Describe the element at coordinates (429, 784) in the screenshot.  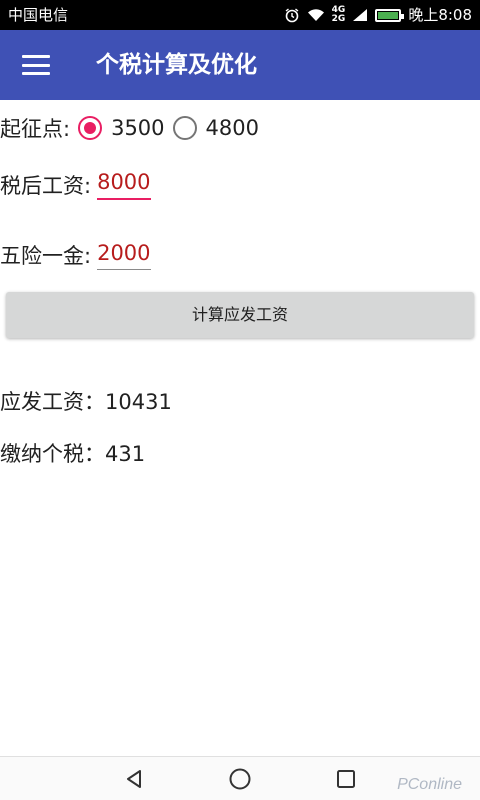
I see `watermark: PConline` at that location.